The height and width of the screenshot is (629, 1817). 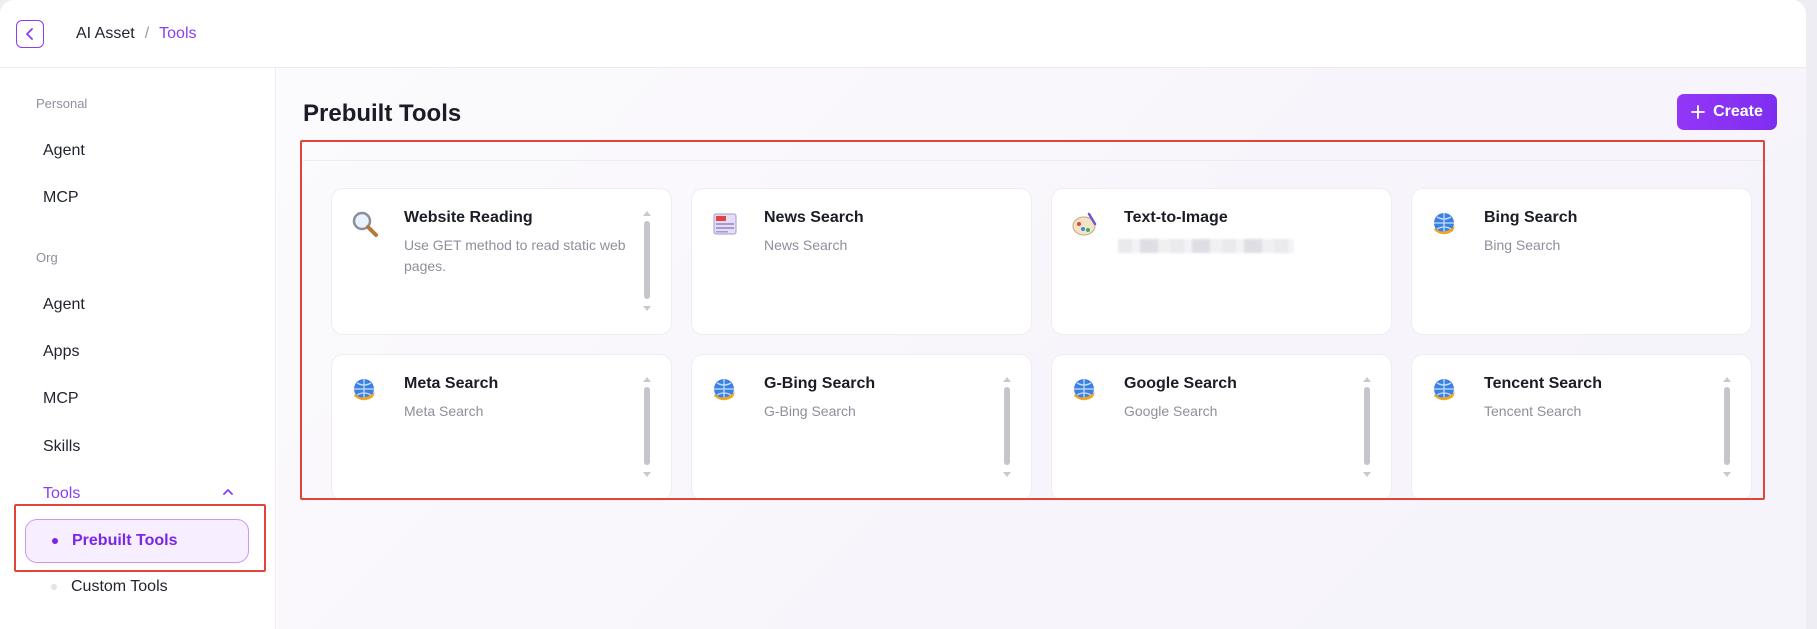 What do you see at coordinates (814, 217) in the screenshot?
I see `tool-name: News Search` at bounding box center [814, 217].